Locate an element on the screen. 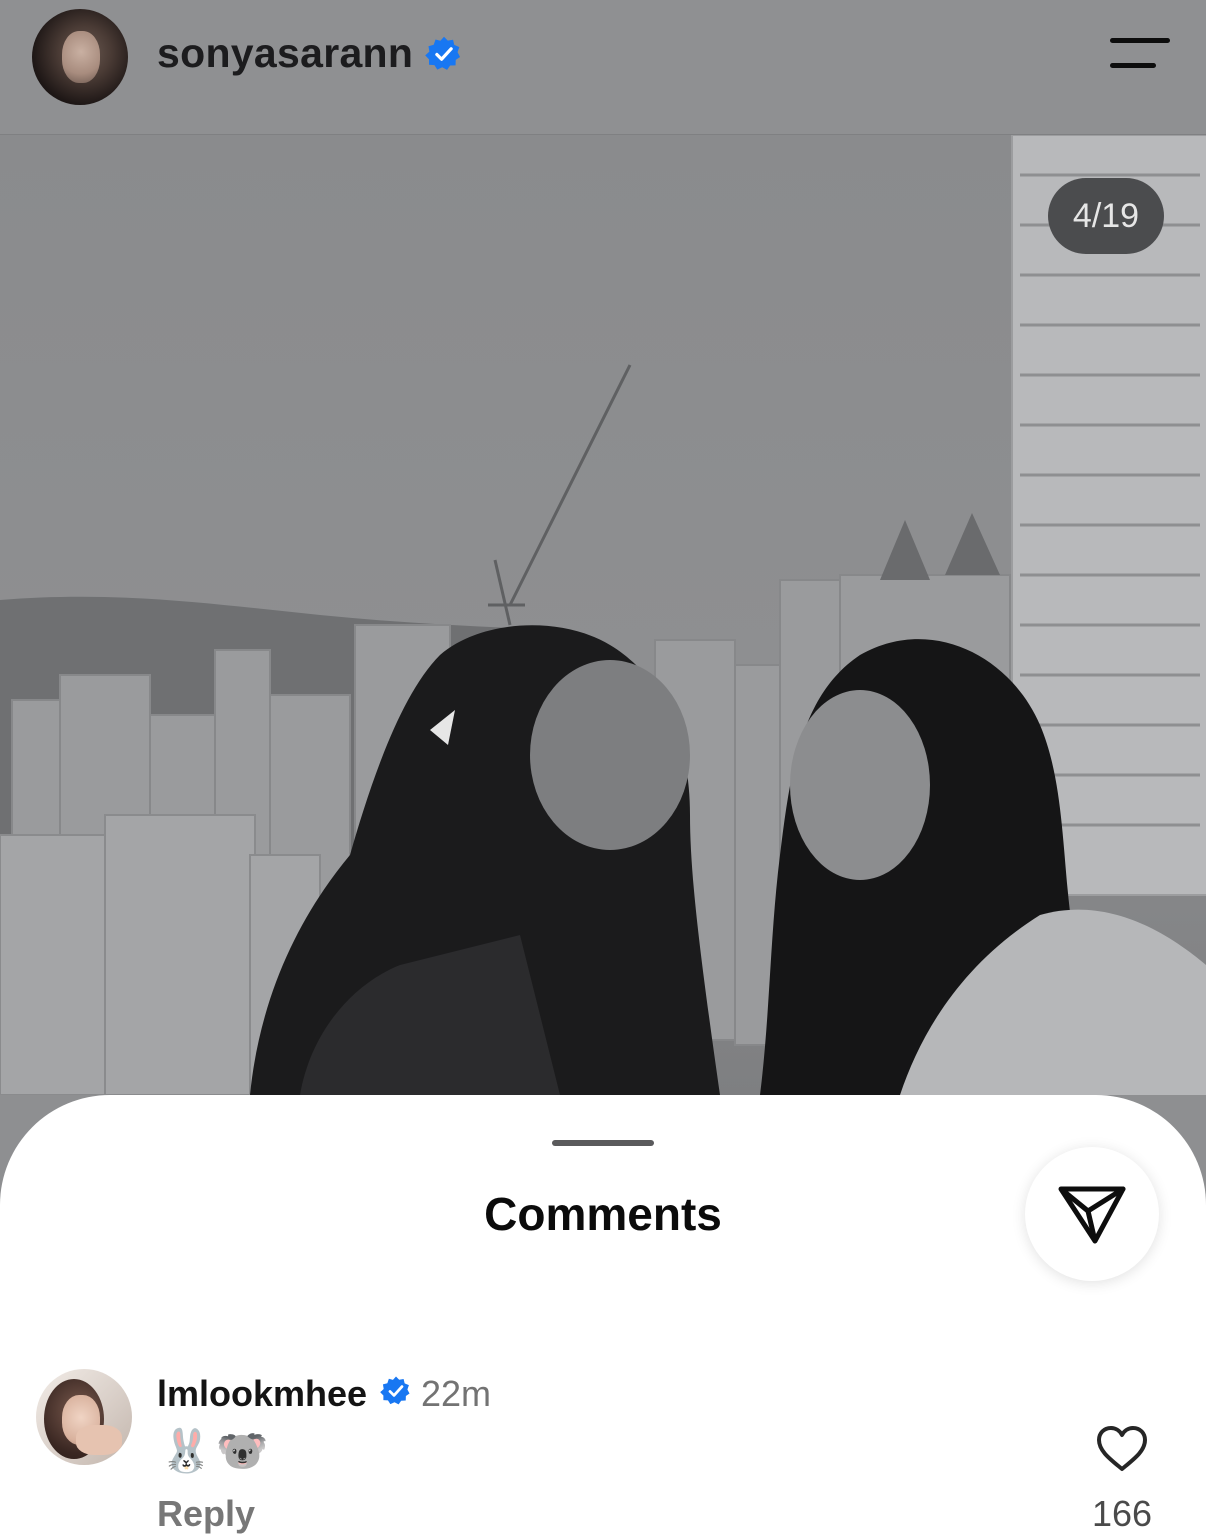 The image size is (1206, 1539). heart-icon is located at coordinates (1122, 1449).